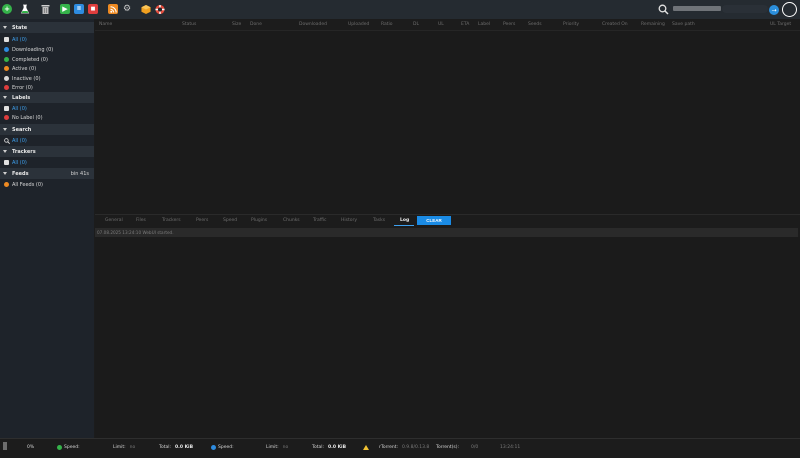  What do you see at coordinates (379, 220) in the screenshot?
I see `tab-tasks: Tasks` at bounding box center [379, 220].